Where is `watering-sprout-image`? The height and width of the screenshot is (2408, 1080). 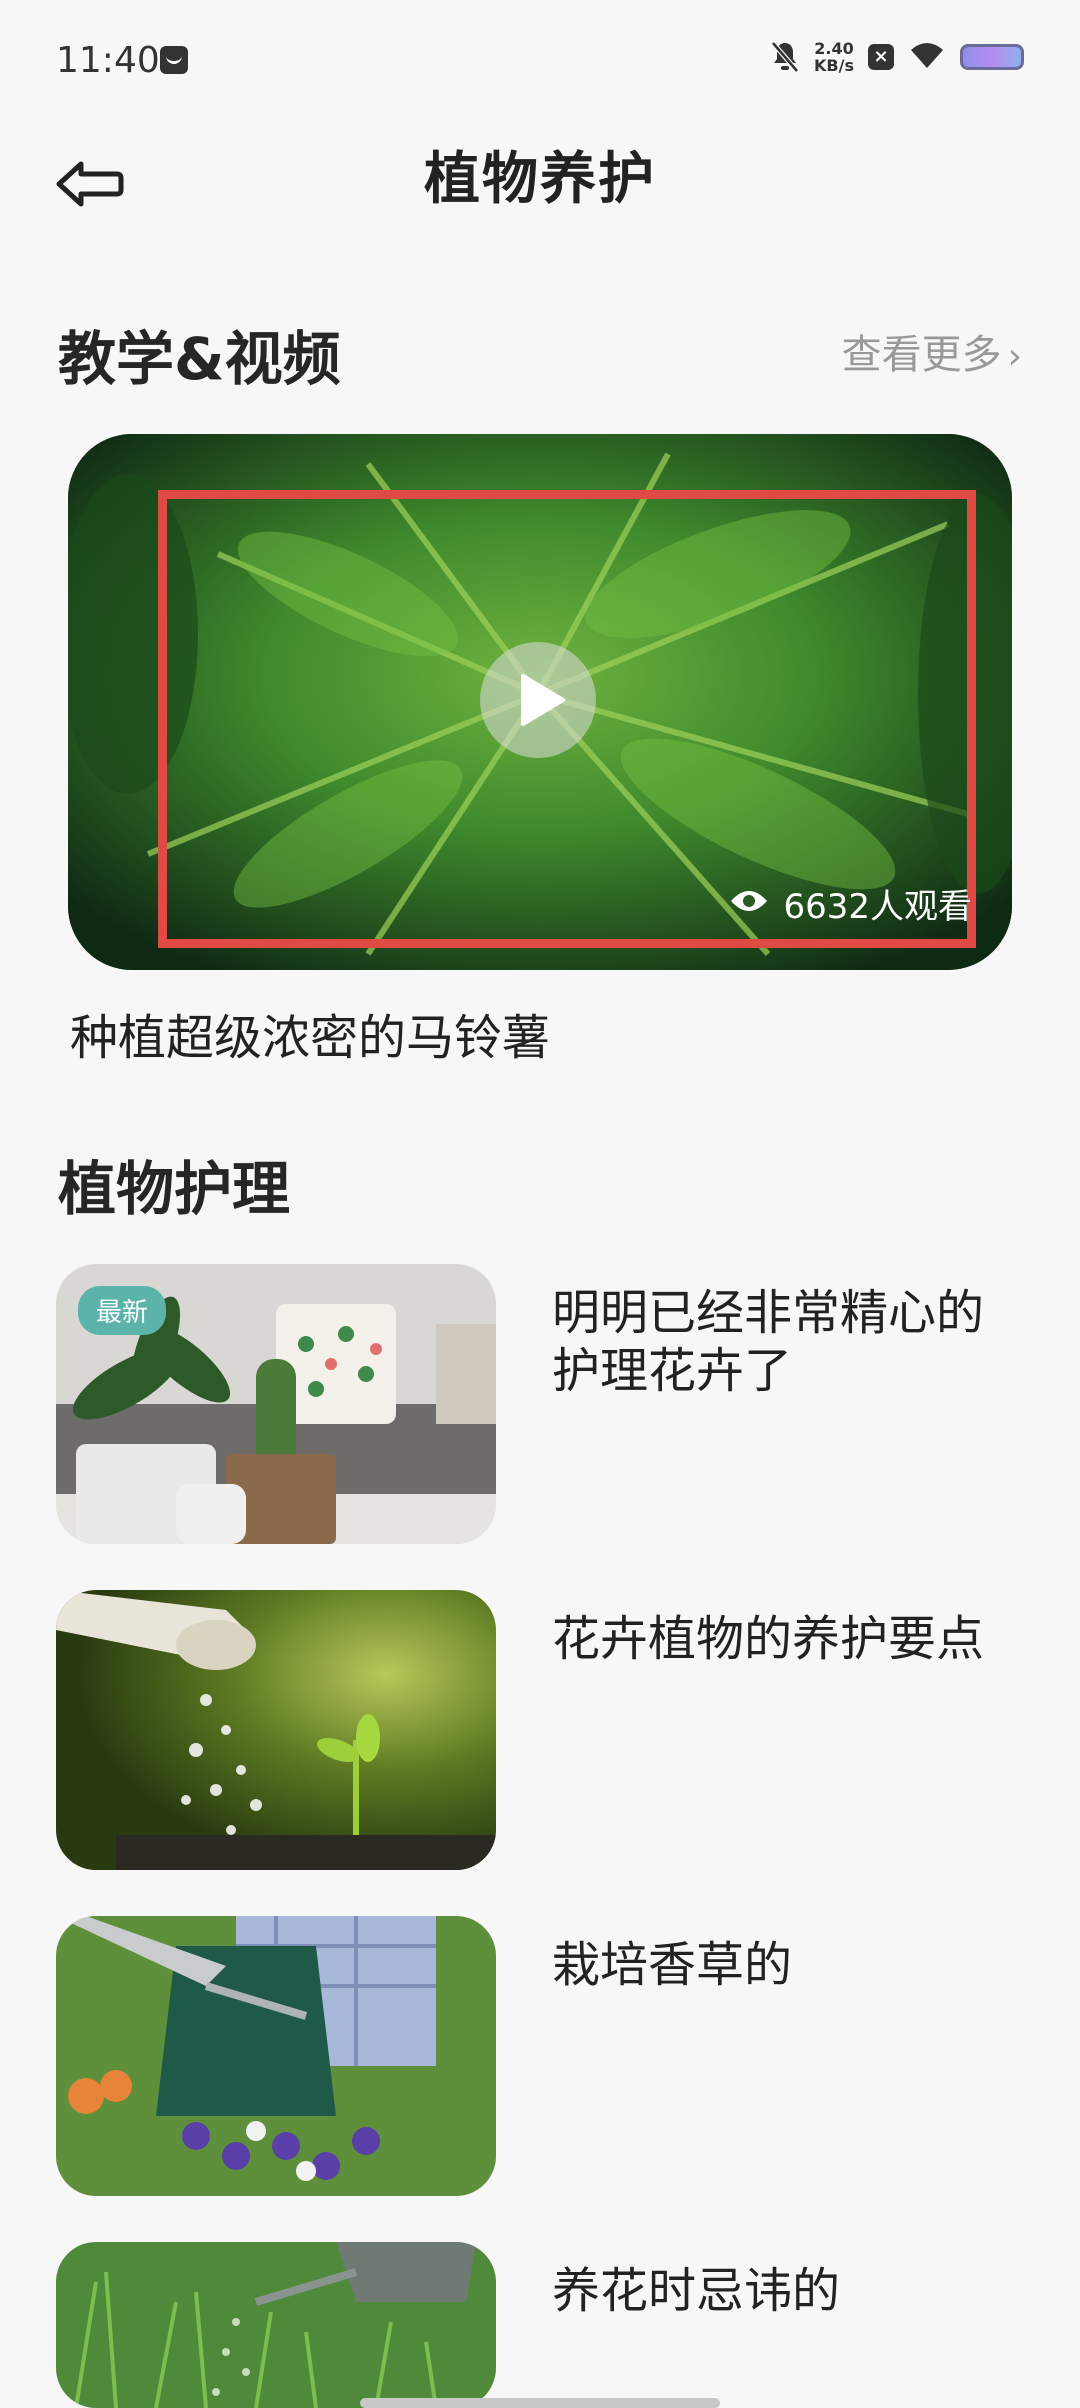 watering-sprout-image is located at coordinates (276, 1730).